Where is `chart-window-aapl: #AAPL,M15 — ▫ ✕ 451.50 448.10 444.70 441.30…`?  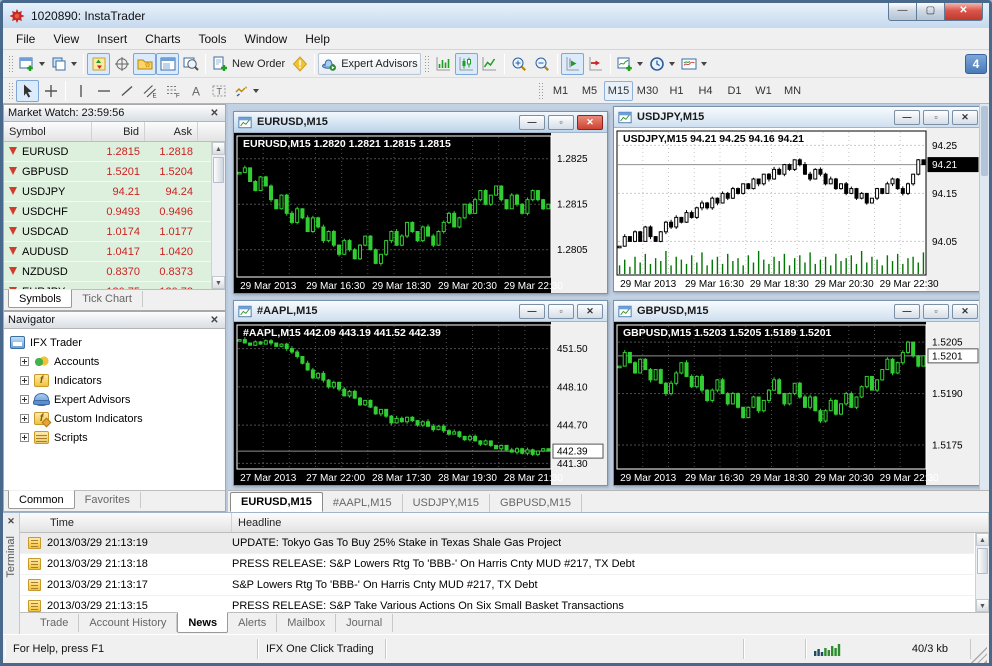
chart-window-aapl: #AAPL,M15 — ▫ ✕ 451.50 448.10 444.70 441.30… is located at coordinates (420, 393).